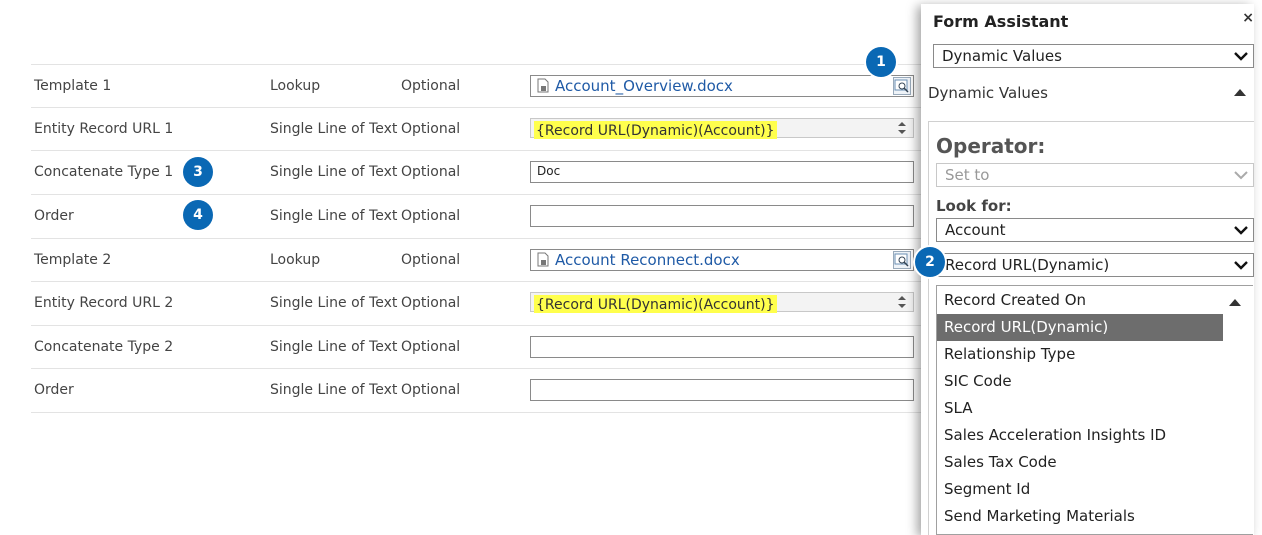 The height and width of the screenshot is (535, 1262). I want to click on field-name: Template 1, so click(73, 86).